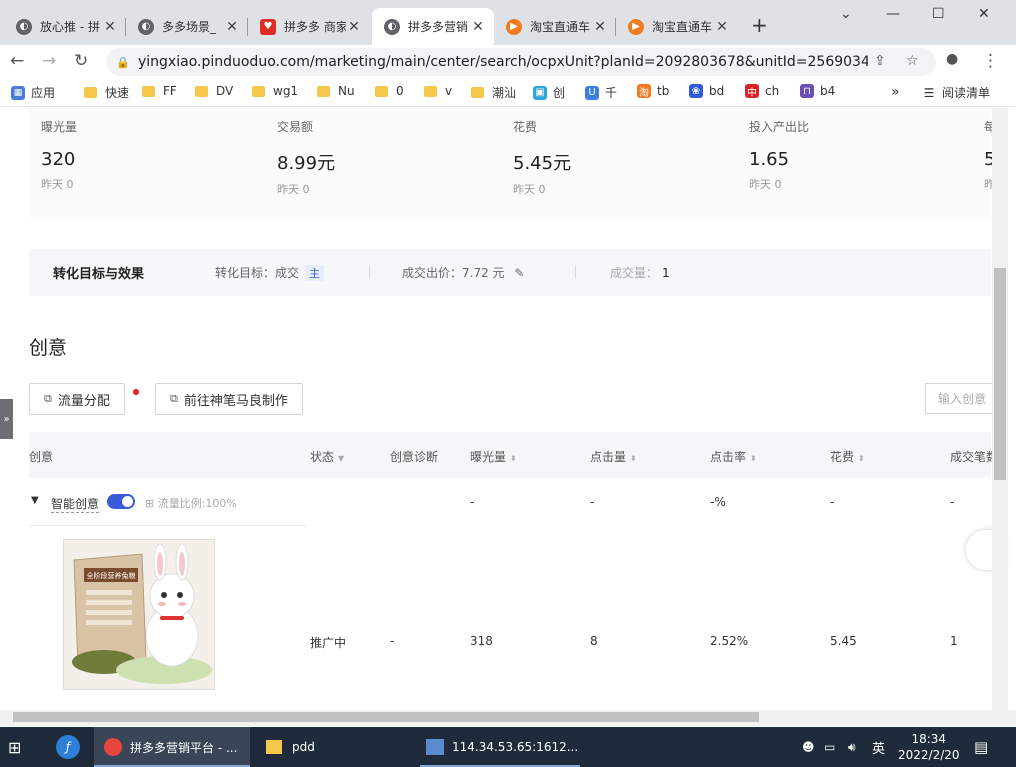  Describe the element at coordinates (174, 398) in the screenshot. I see `sliders-icon: ⧉` at that location.